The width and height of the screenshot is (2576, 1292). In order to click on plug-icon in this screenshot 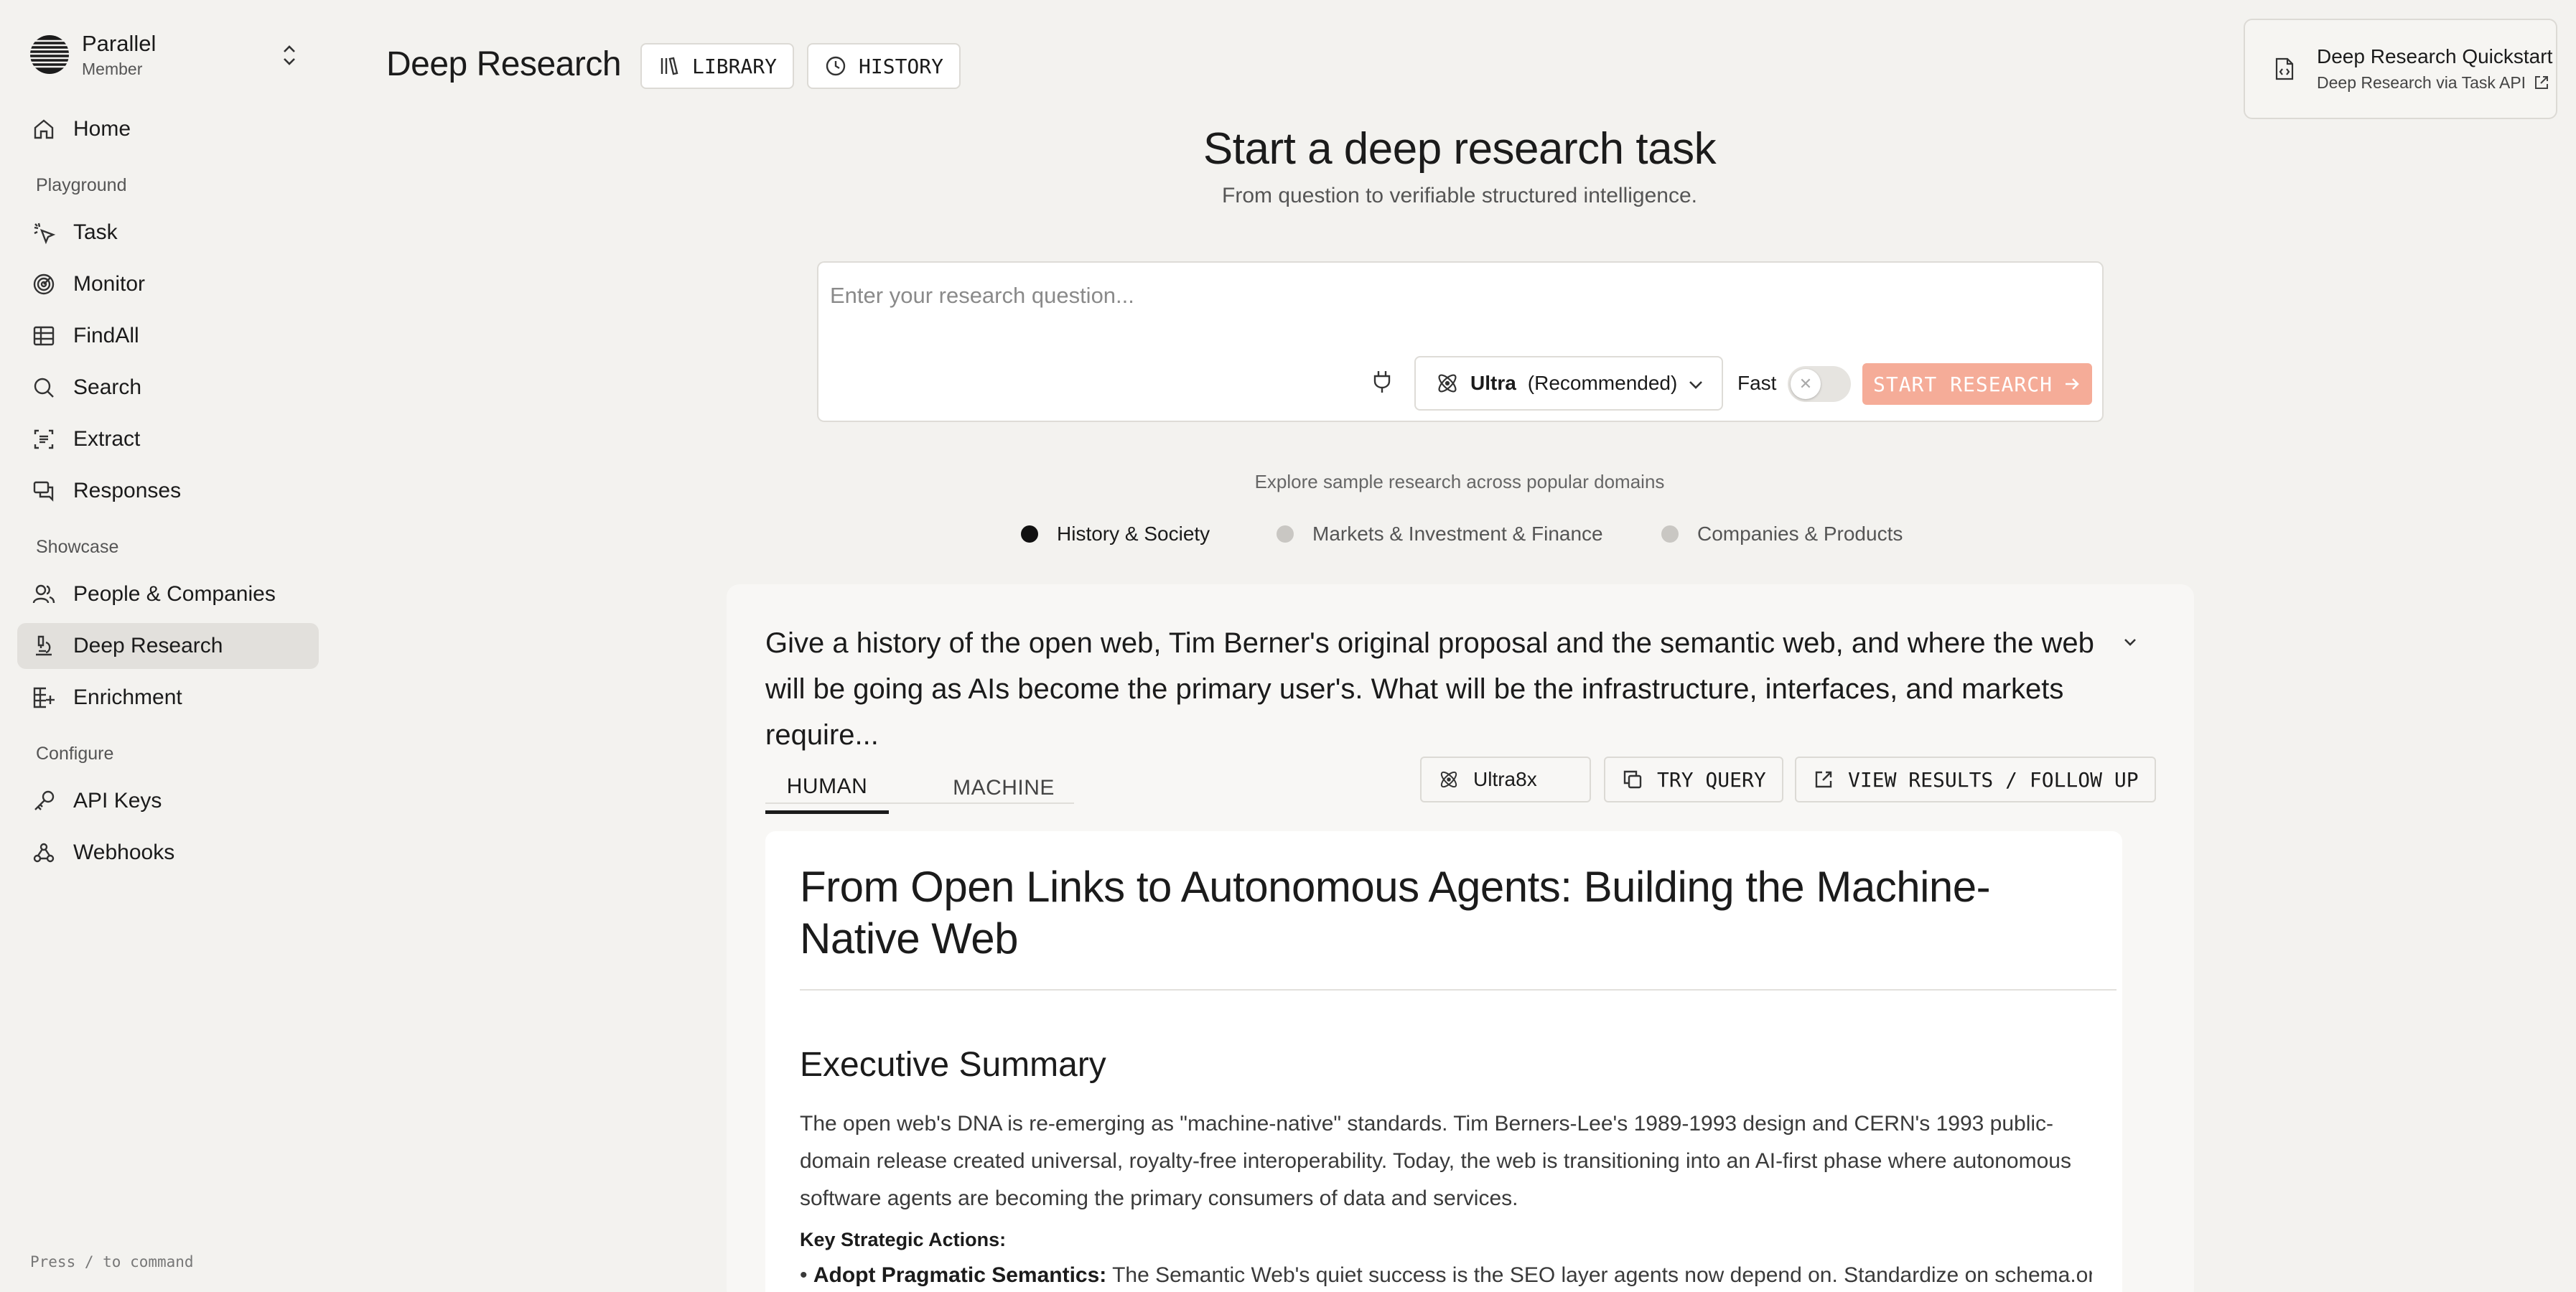, I will do `click(1382, 382)`.